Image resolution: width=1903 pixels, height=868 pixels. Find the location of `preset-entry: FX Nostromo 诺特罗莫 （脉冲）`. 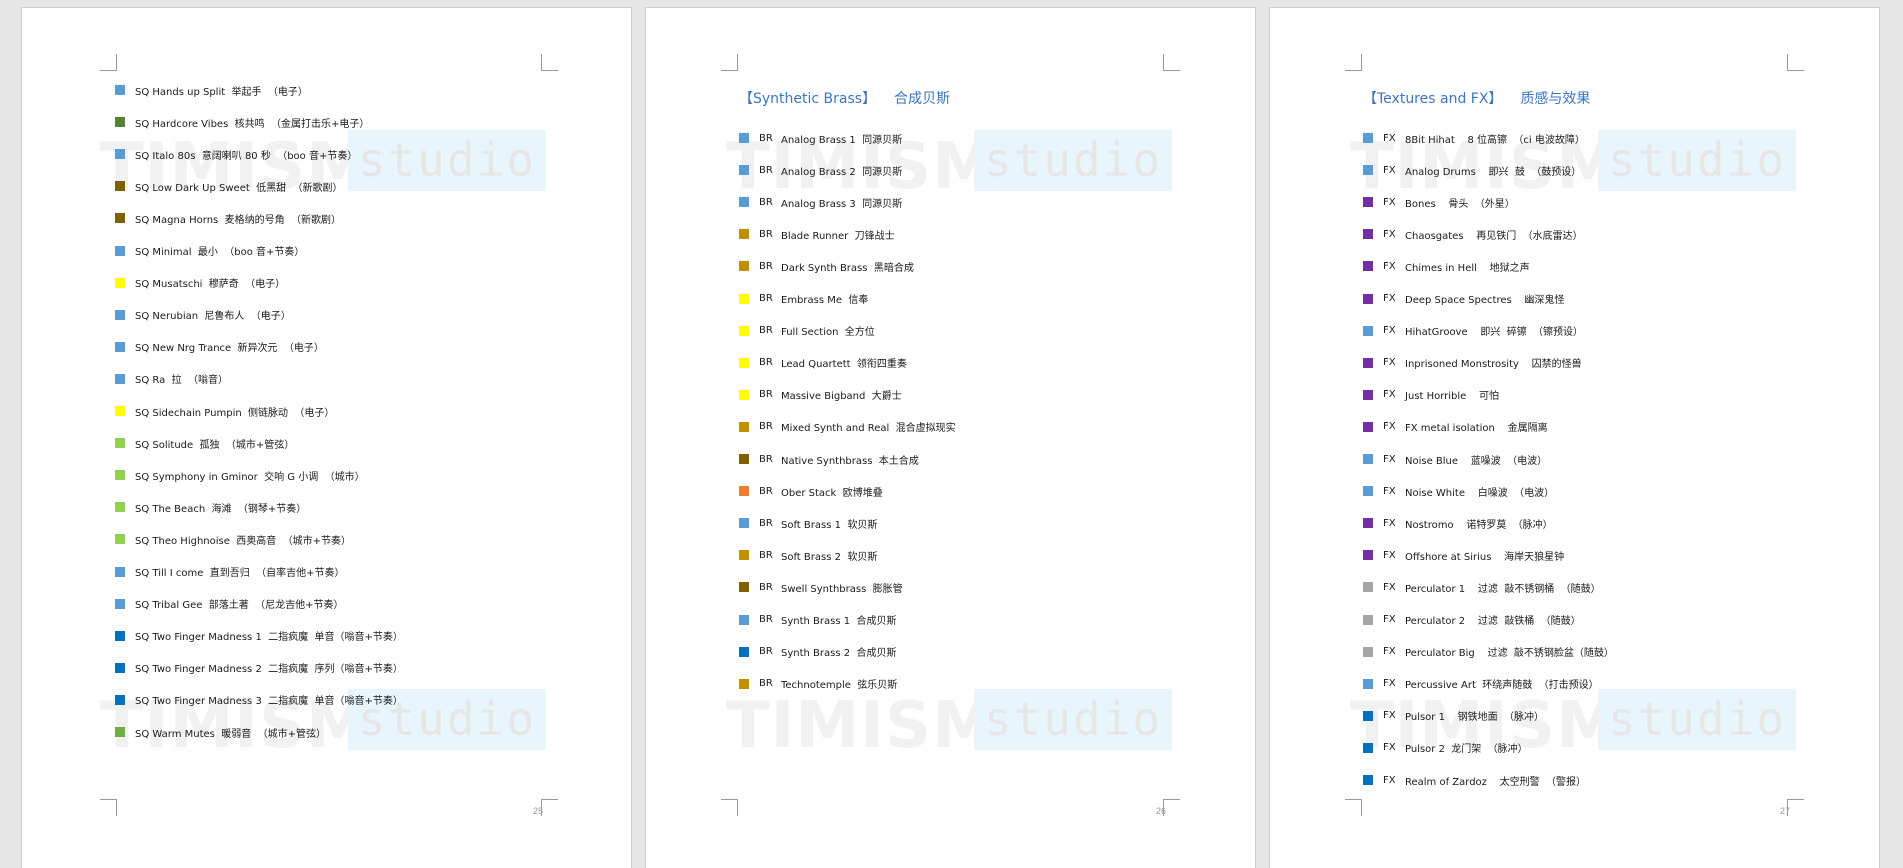

preset-entry: FX Nostromo 诺特罗莫 （脉冲） is located at coordinates (1458, 523).